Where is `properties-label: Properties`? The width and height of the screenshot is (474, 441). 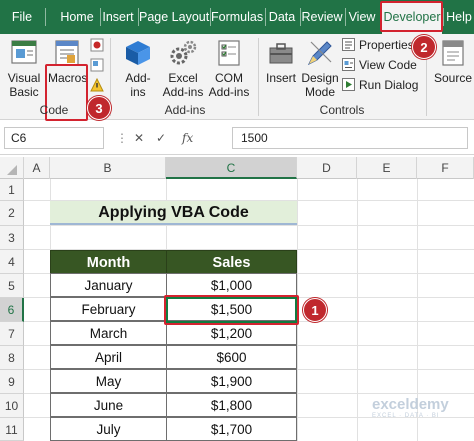
properties-label: Properties is located at coordinates (386, 45).